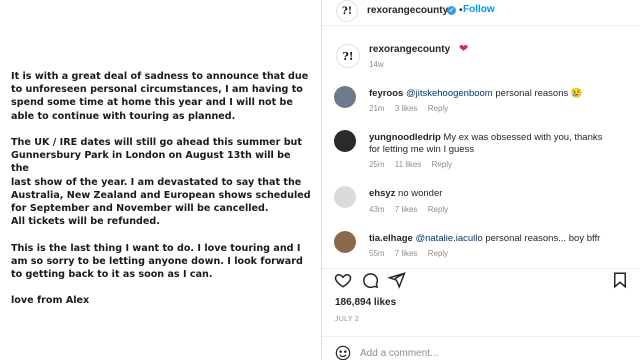  I want to click on comment-icon, so click(370, 280).